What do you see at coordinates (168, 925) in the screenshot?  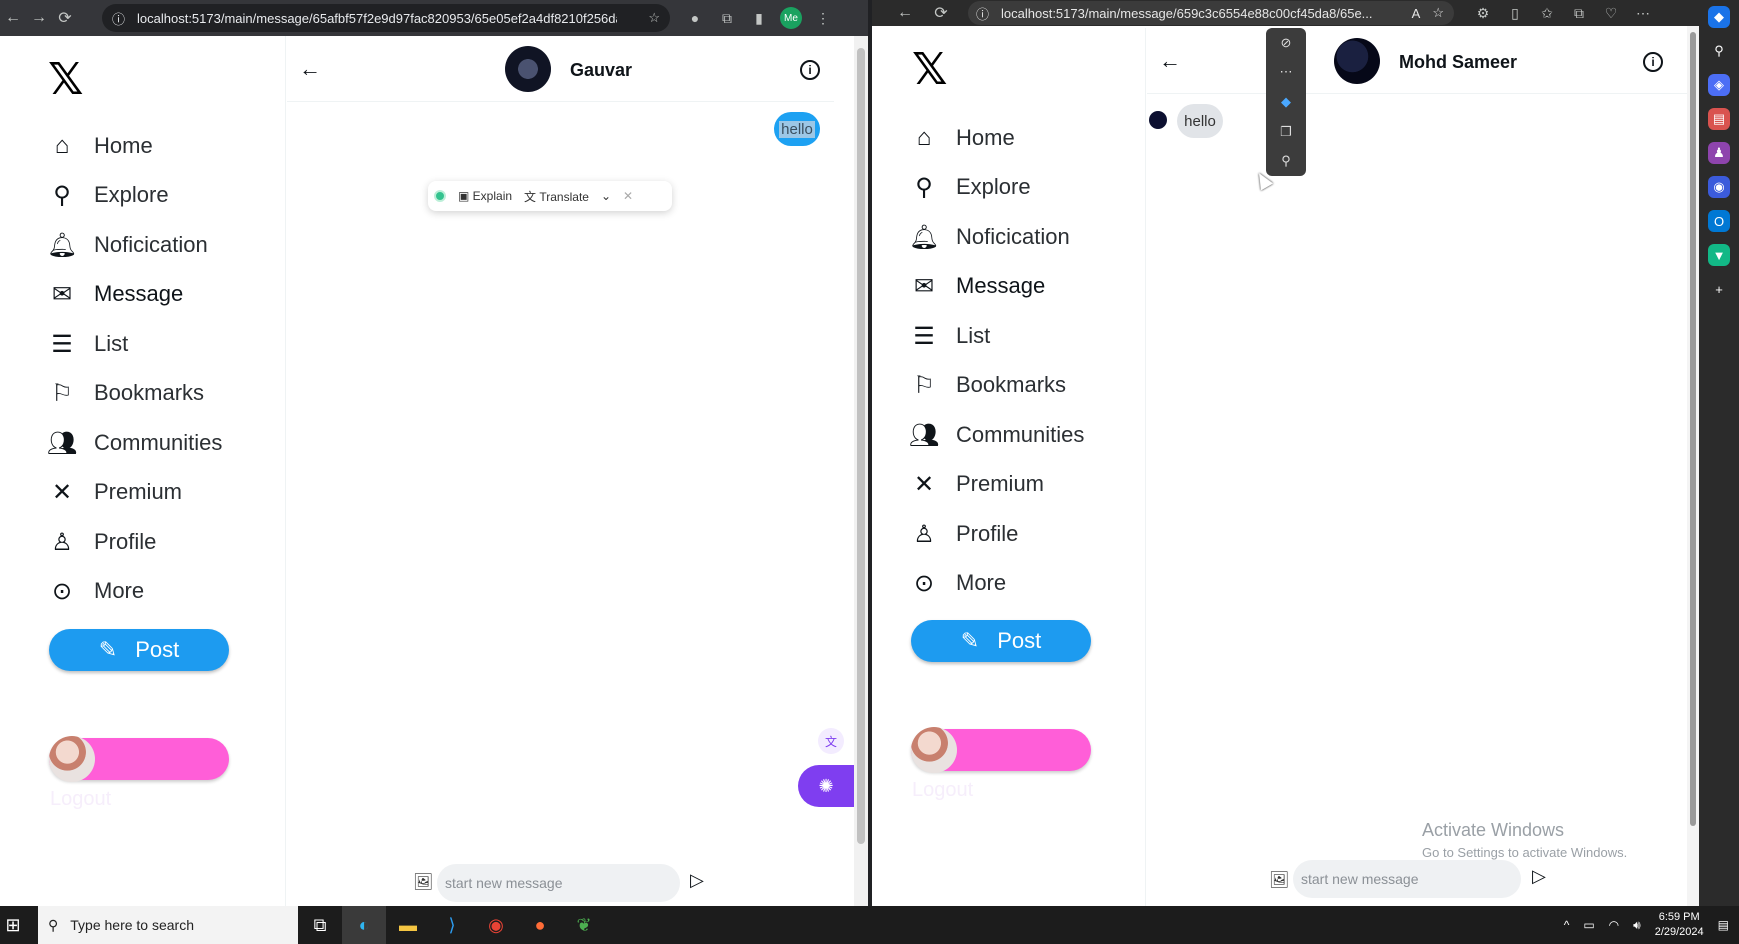 I see `taskbar-search: ⚲ Type here to search` at bounding box center [168, 925].